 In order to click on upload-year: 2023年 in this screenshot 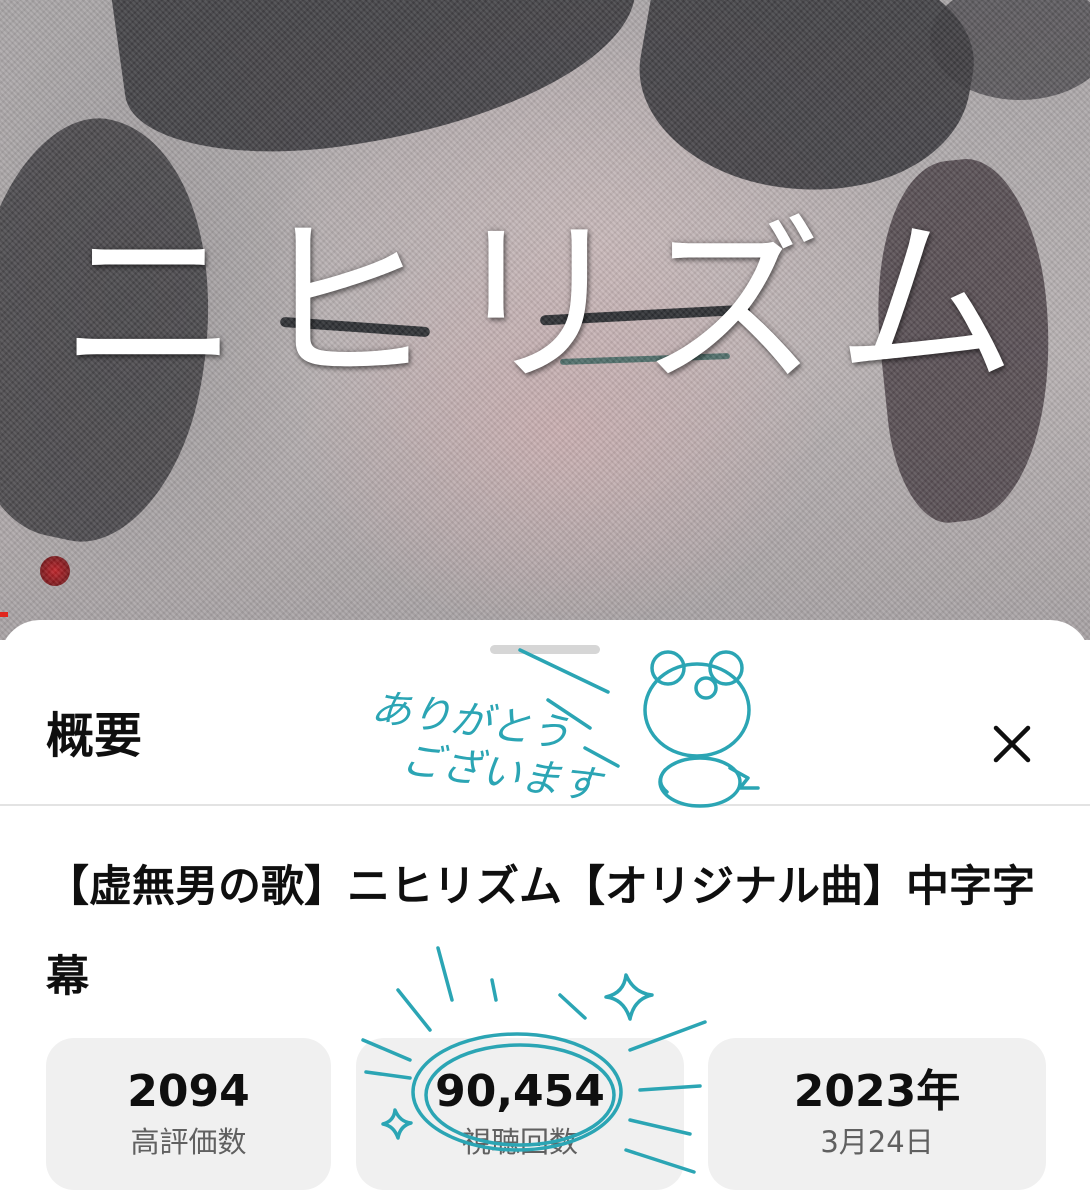, I will do `click(877, 1091)`.